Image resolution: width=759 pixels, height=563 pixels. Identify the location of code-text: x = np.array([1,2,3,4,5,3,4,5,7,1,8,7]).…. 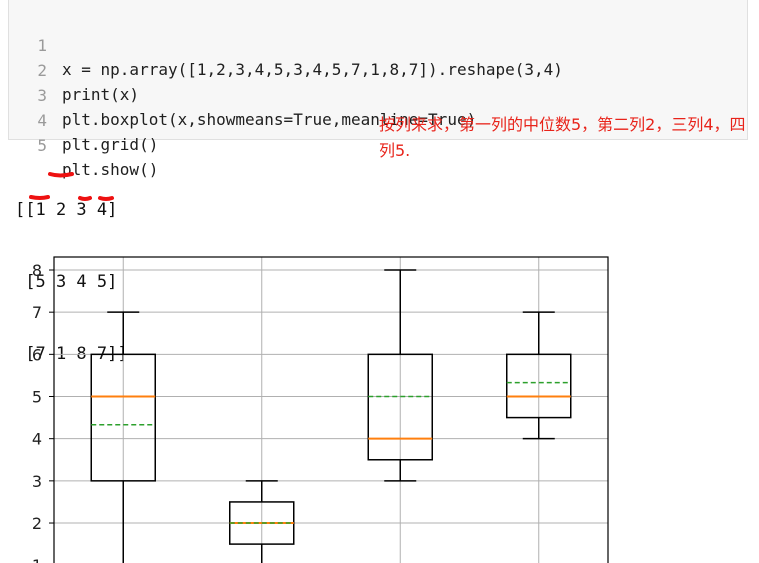
(312, 69).